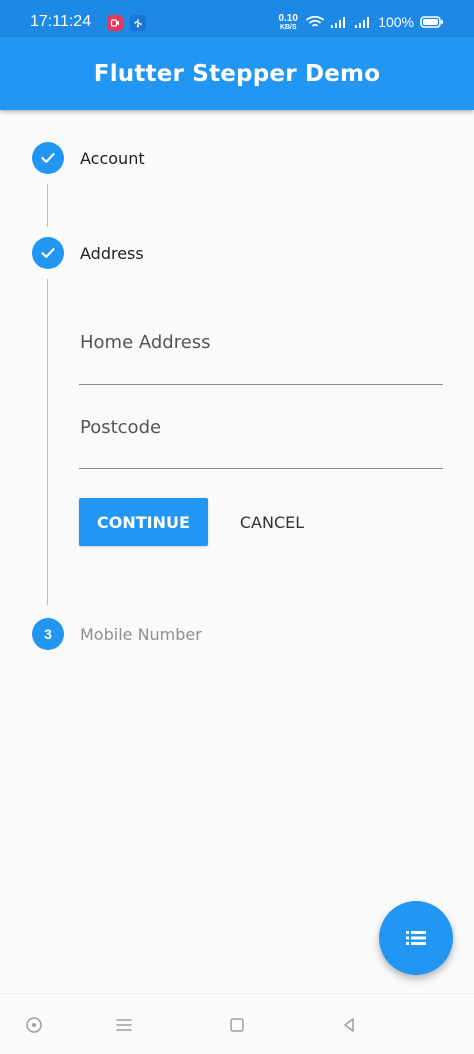 This screenshot has width=474, height=1054. I want to click on network-speed: 0.10 KB/S, so click(288, 21).